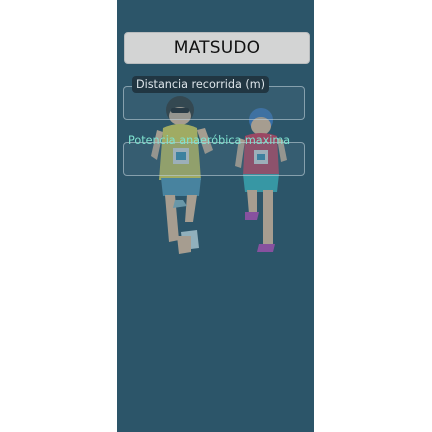 The image size is (432, 432). I want to click on runners-background-image, so click(219, 175).